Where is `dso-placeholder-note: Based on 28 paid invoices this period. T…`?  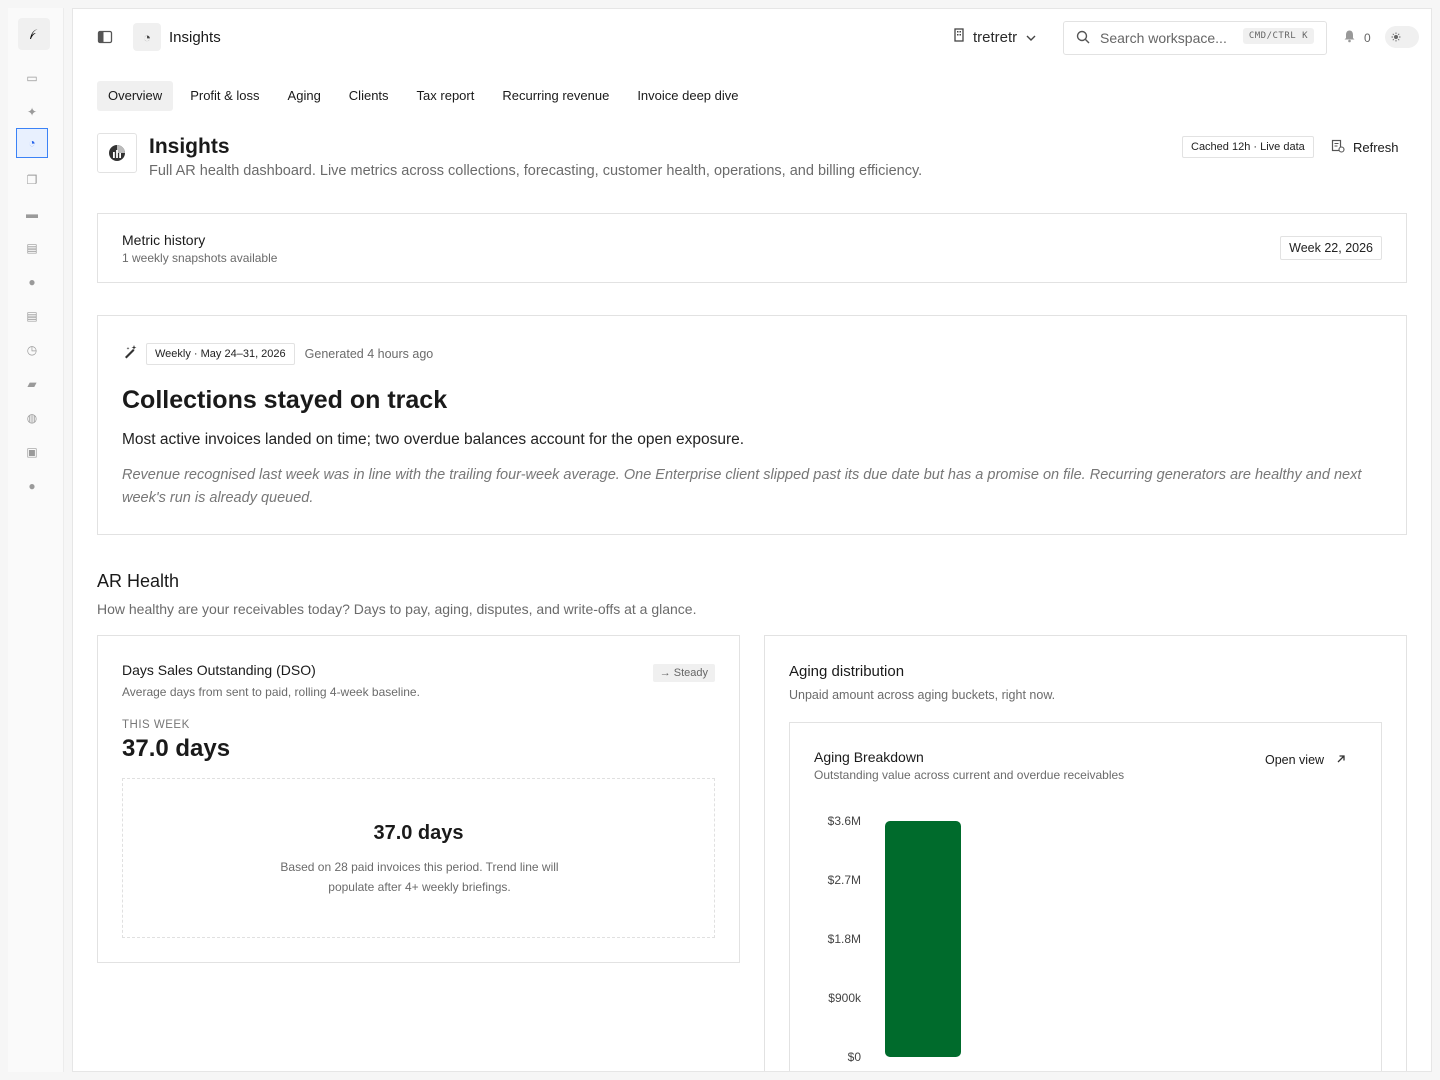 dso-placeholder-note: Based on 28 paid invoices this period. T… is located at coordinates (419, 877).